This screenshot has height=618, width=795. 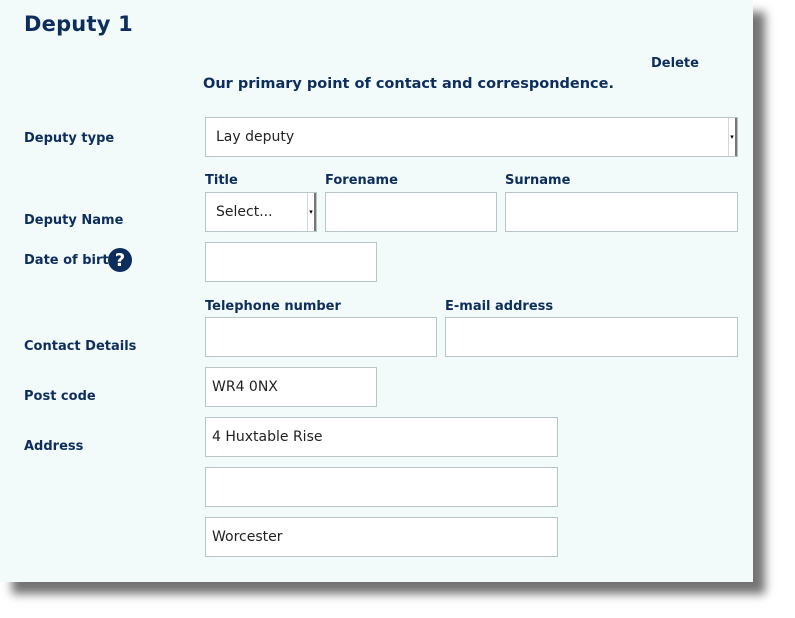 What do you see at coordinates (69, 138) in the screenshot?
I see `deputy-type-label: Deputy type` at bounding box center [69, 138].